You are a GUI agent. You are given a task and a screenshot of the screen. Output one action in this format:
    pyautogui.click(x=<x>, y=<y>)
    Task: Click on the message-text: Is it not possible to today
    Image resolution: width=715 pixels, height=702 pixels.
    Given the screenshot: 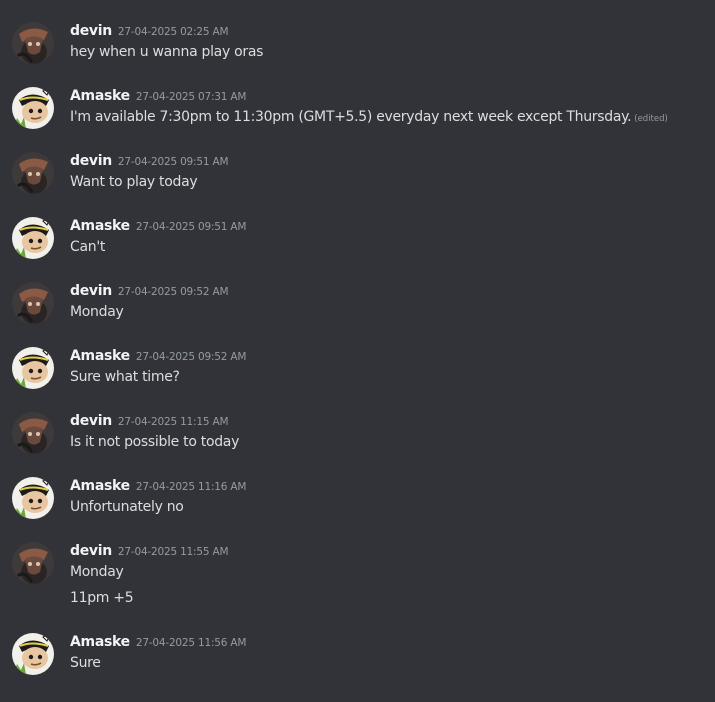 What is the action you would take?
    pyautogui.click(x=155, y=442)
    